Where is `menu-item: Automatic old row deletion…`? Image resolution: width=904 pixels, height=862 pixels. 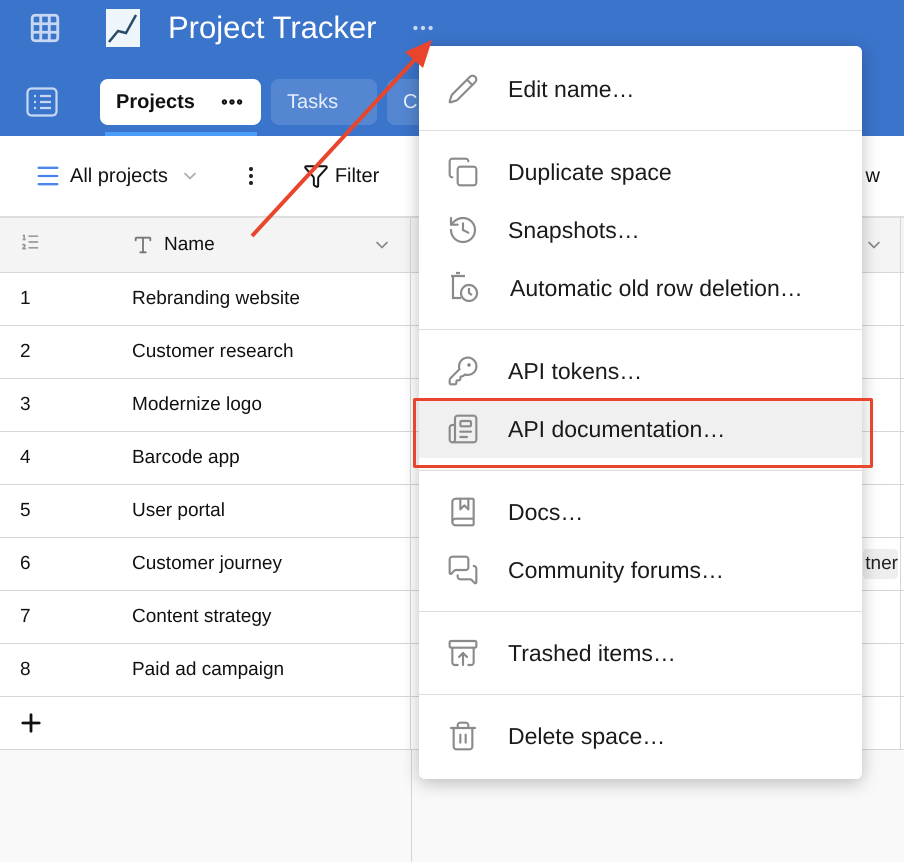 menu-item: Automatic old row deletion… is located at coordinates (640, 288).